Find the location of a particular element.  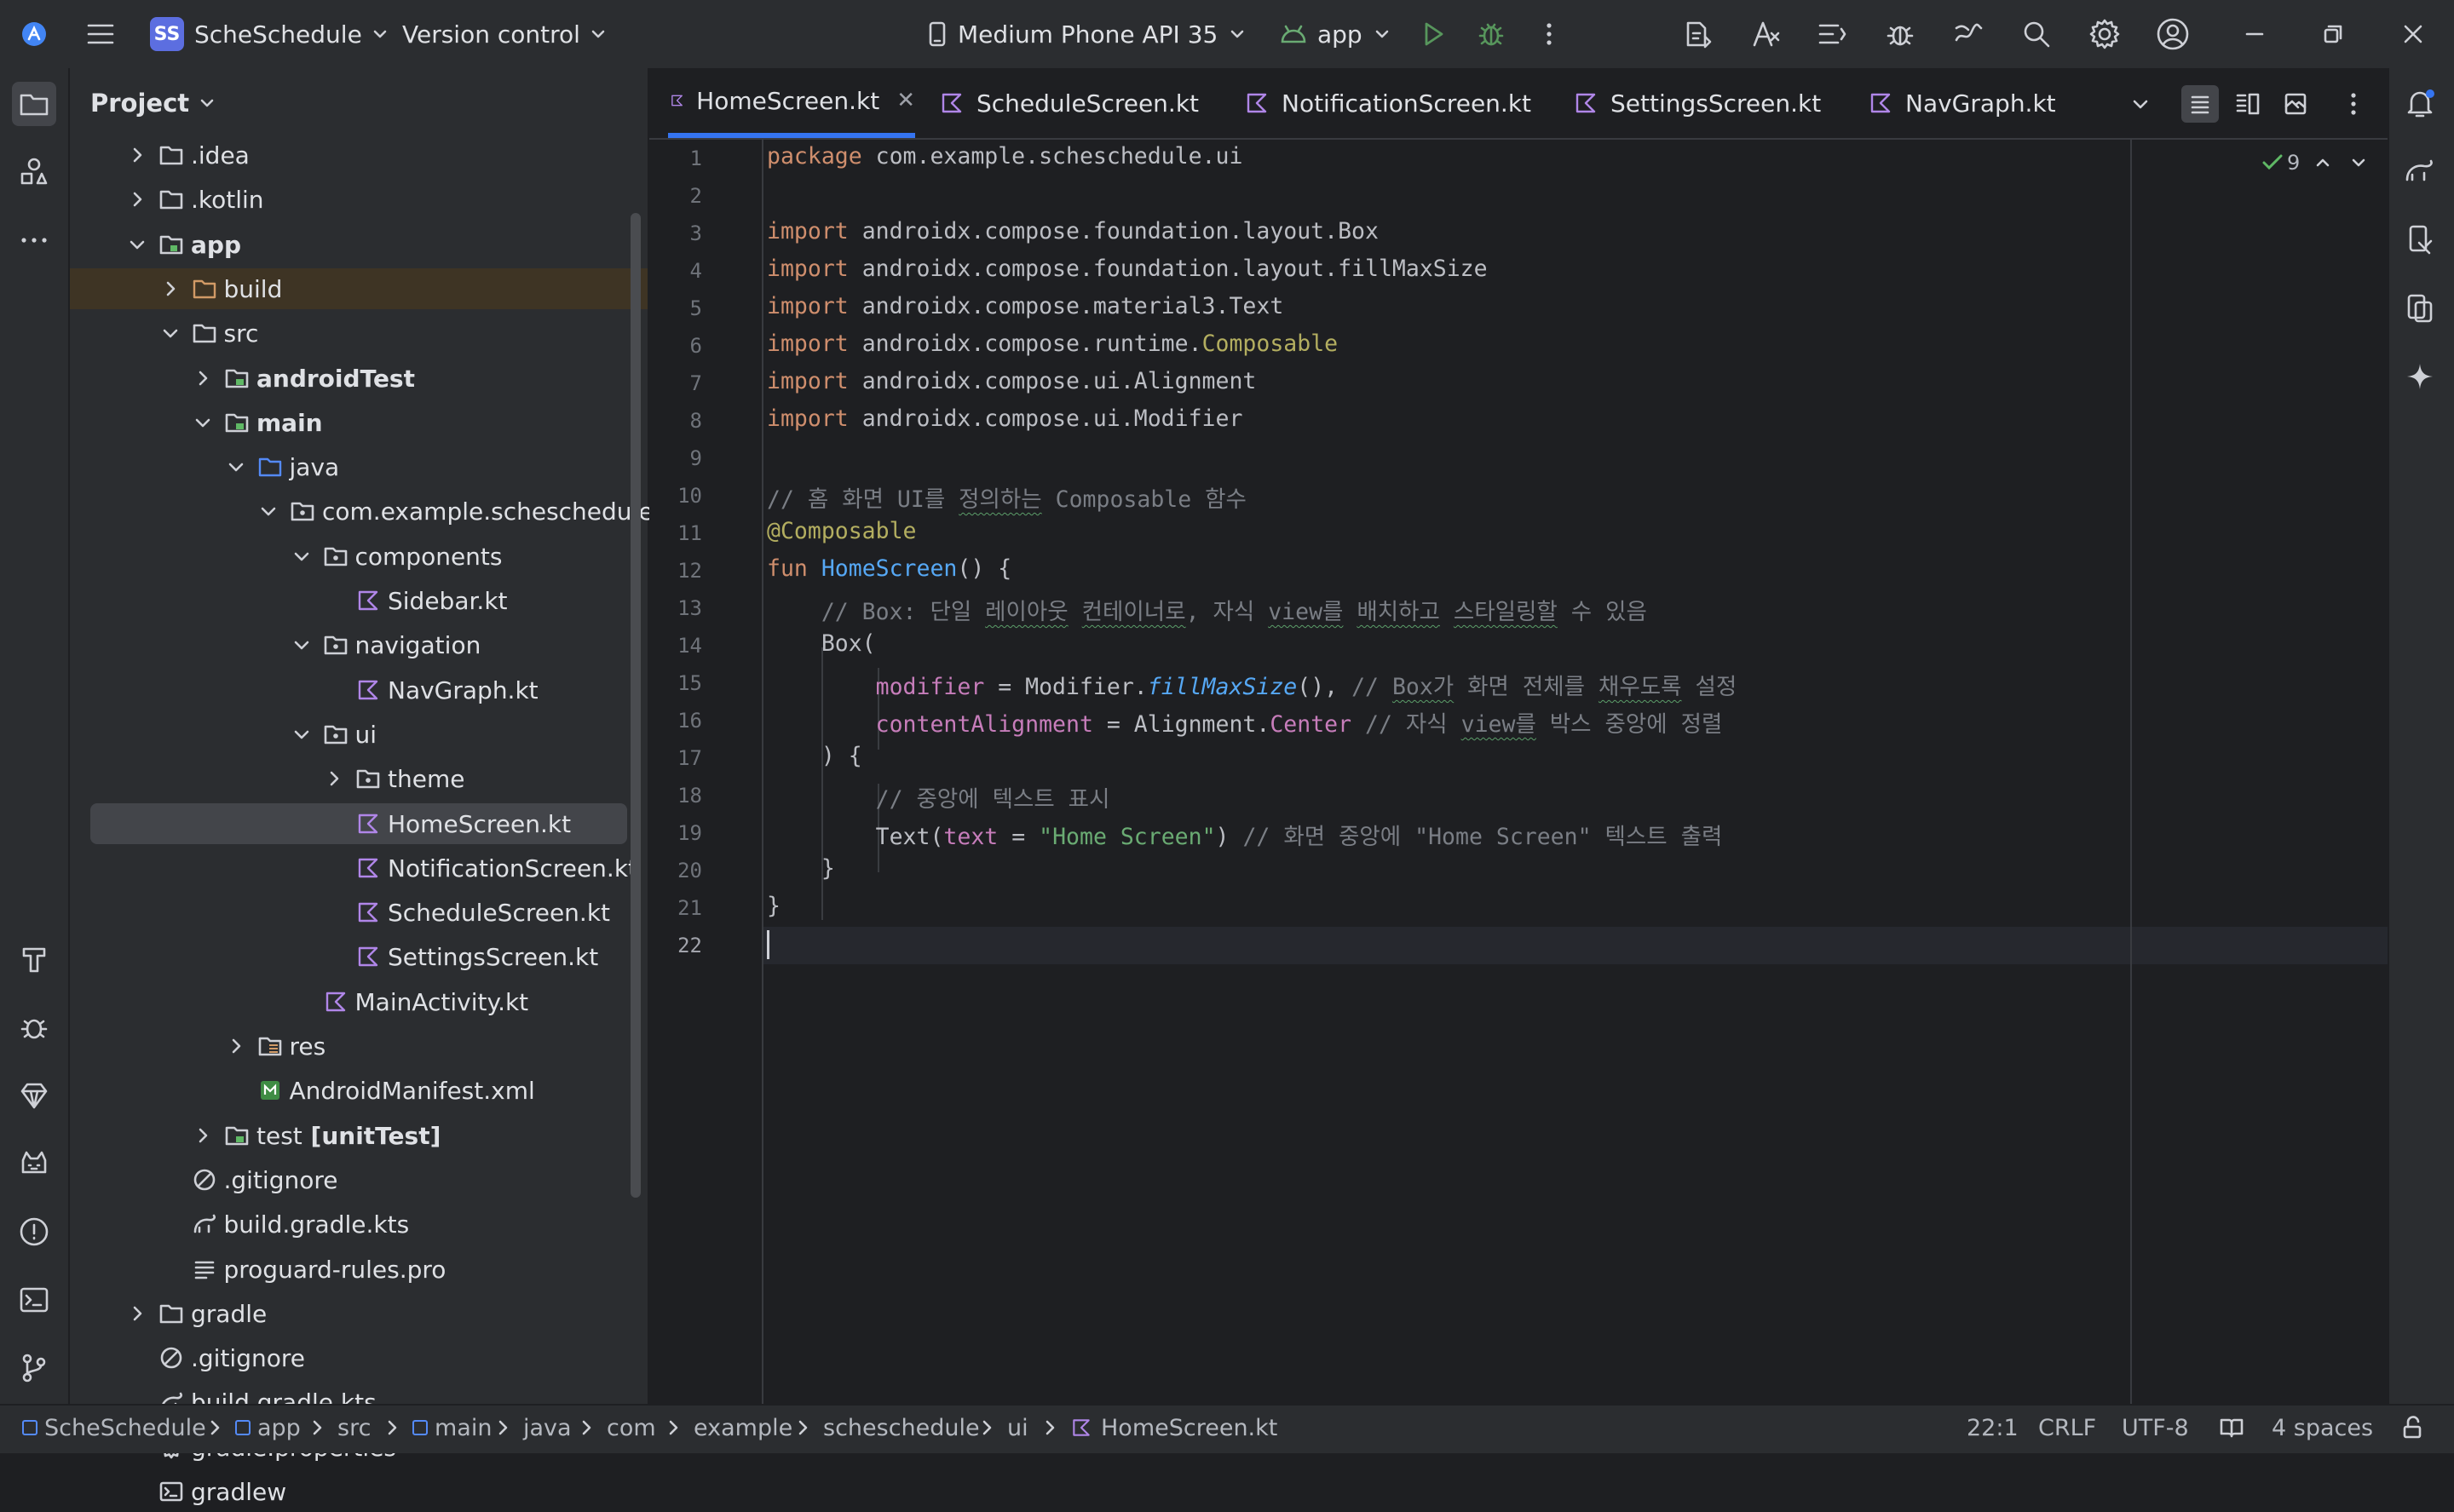

tree-item: com.example.scheschedule is located at coordinates (362, 511).